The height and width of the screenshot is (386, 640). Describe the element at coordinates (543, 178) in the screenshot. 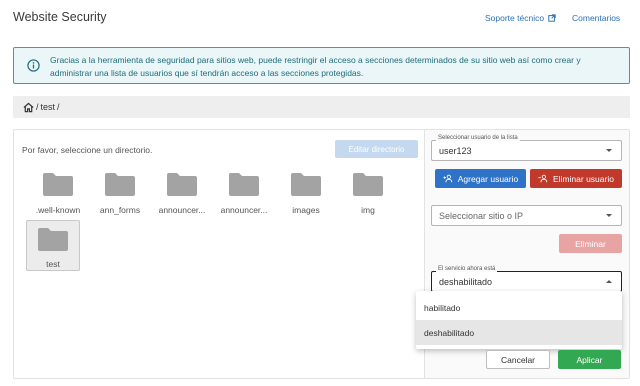

I see `remove-user-icon` at that location.